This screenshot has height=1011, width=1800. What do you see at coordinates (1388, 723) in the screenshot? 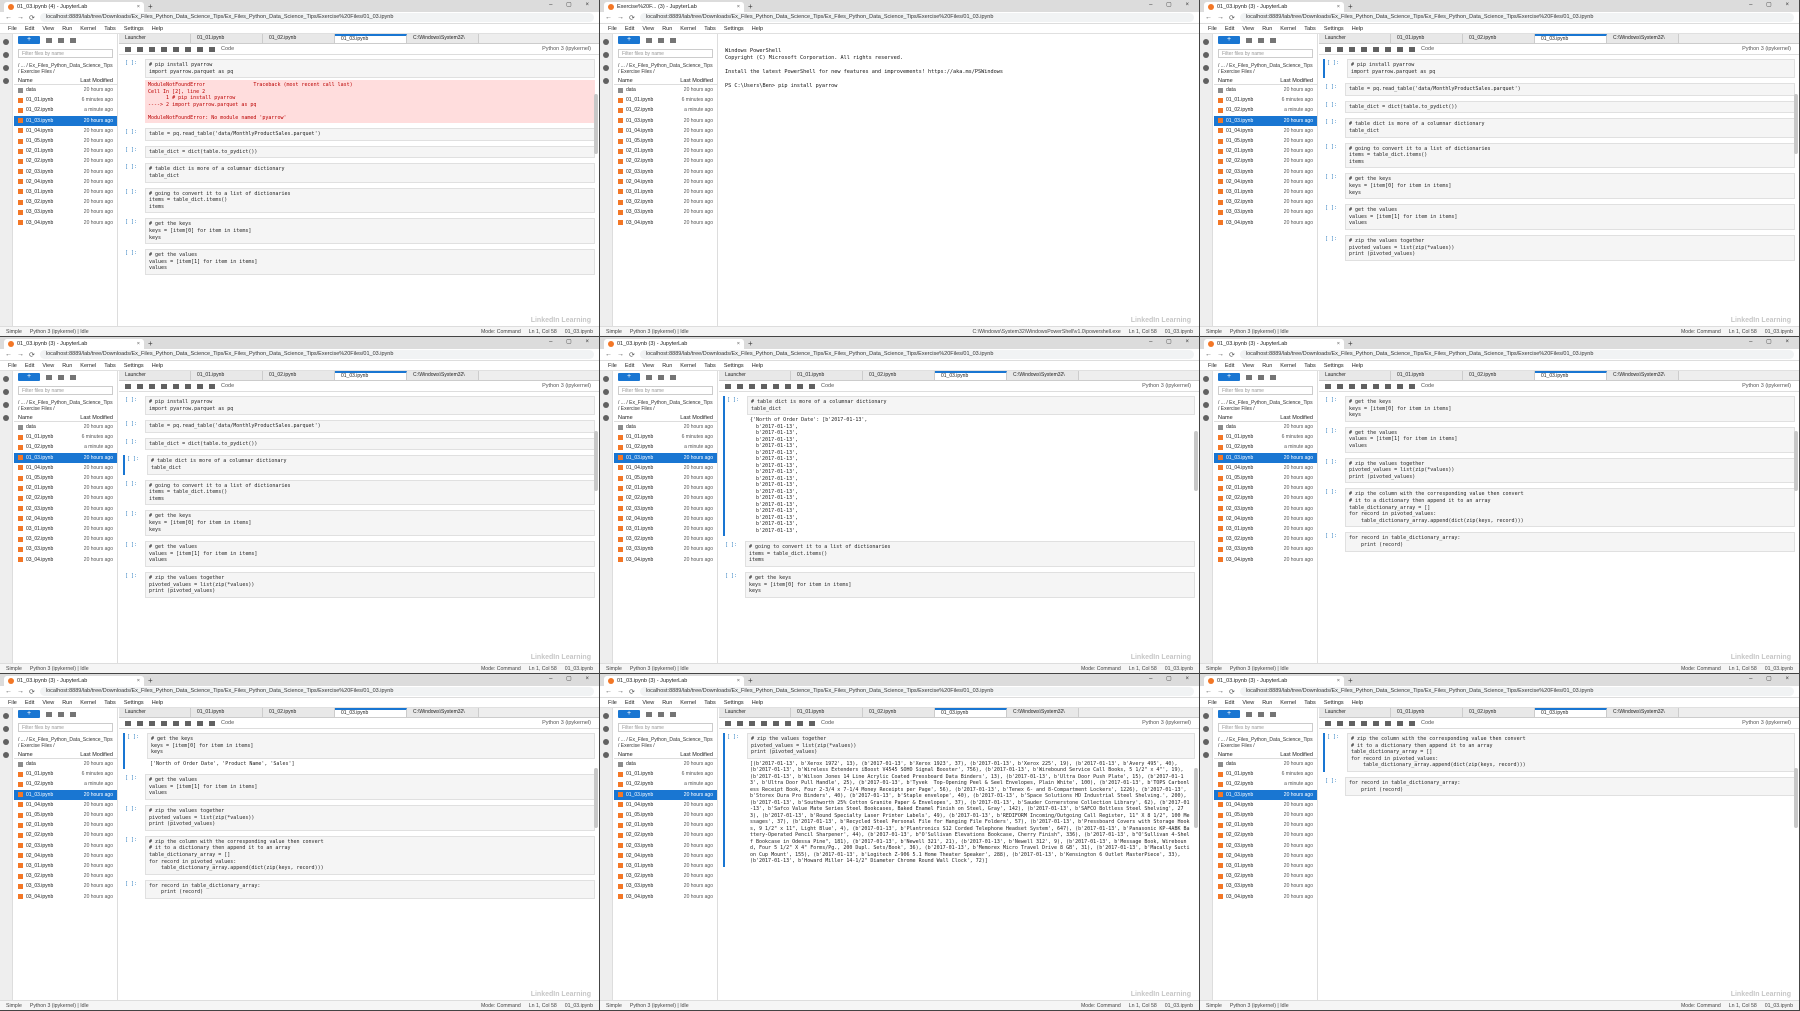
I see `run-icon` at bounding box center [1388, 723].